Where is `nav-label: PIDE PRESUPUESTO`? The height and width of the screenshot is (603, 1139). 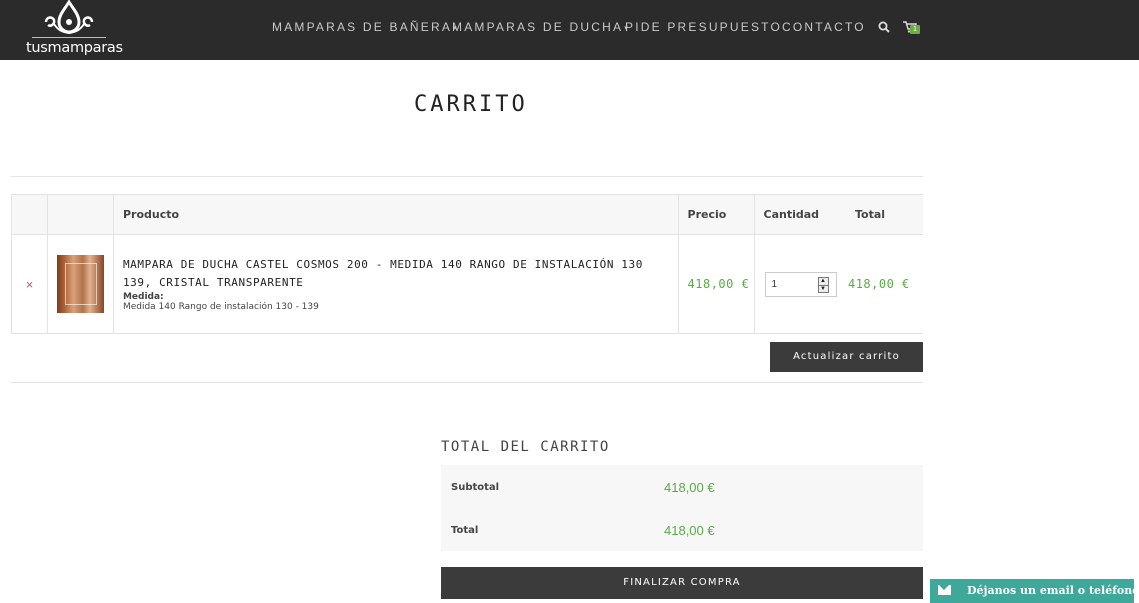 nav-label: PIDE PRESUPUESTO is located at coordinates (704, 27).